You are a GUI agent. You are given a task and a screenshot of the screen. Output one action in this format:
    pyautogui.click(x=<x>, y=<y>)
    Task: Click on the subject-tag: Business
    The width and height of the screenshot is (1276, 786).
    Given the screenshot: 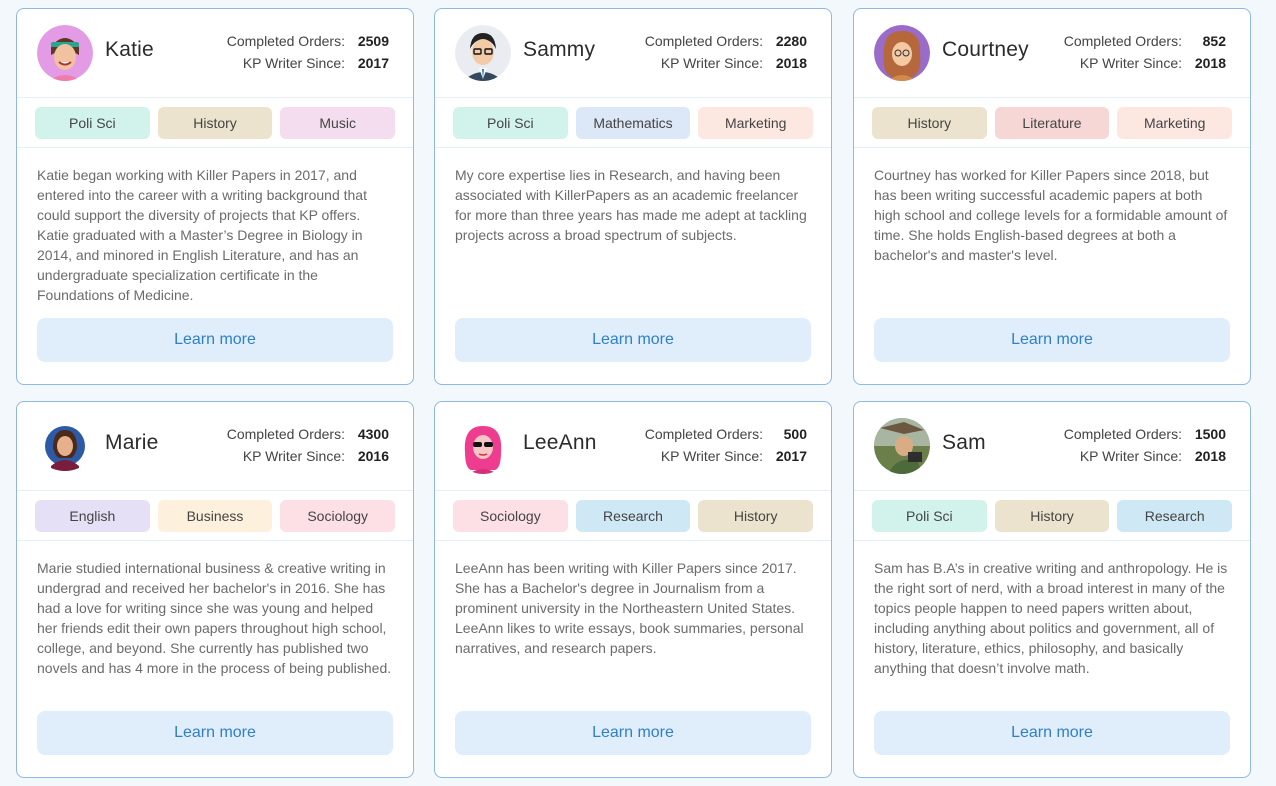 What is the action you would take?
    pyautogui.click(x=215, y=515)
    